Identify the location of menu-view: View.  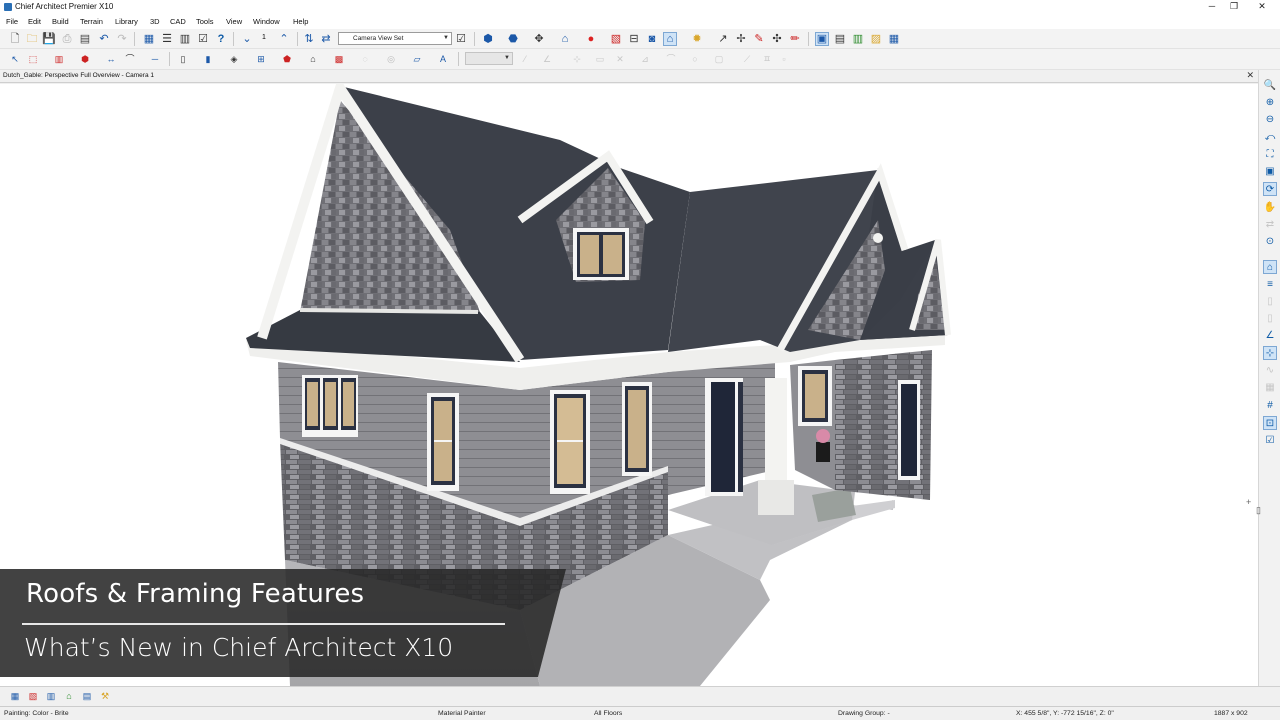
(234, 21).